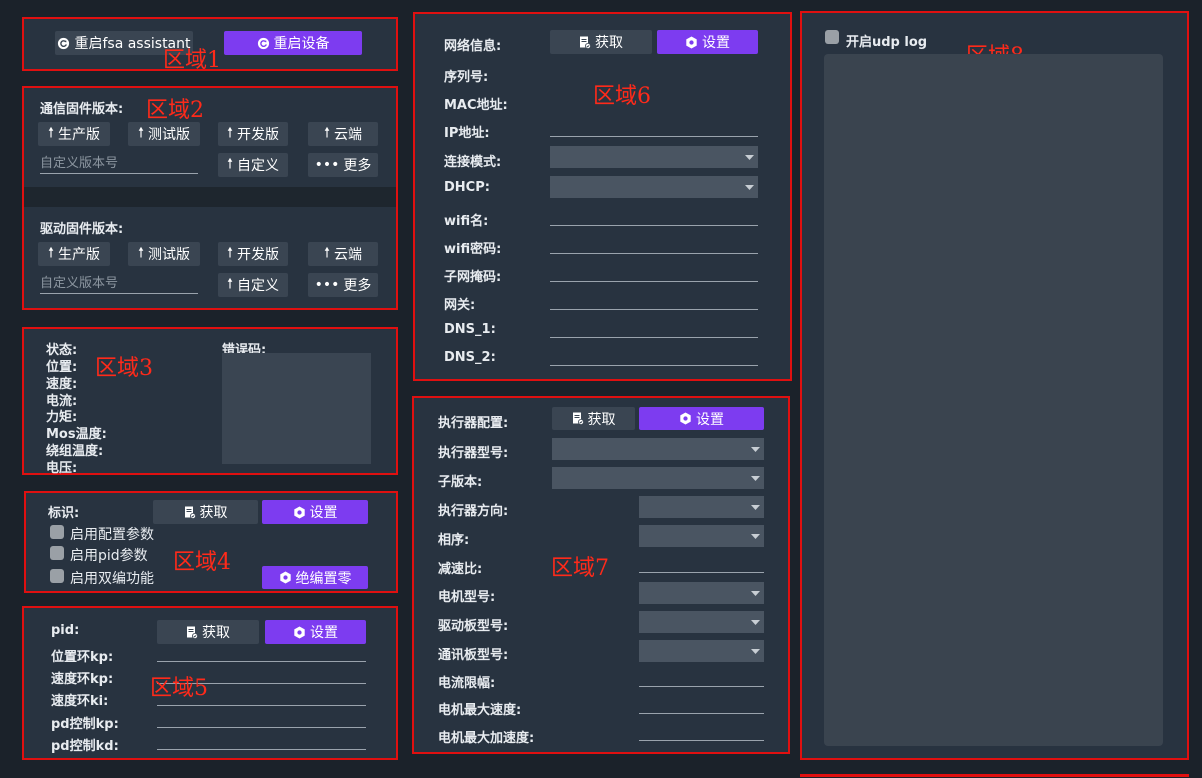 The height and width of the screenshot is (778, 1202). What do you see at coordinates (701, 593) in the screenshot?
I see `motor-model-select` at bounding box center [701, 593].